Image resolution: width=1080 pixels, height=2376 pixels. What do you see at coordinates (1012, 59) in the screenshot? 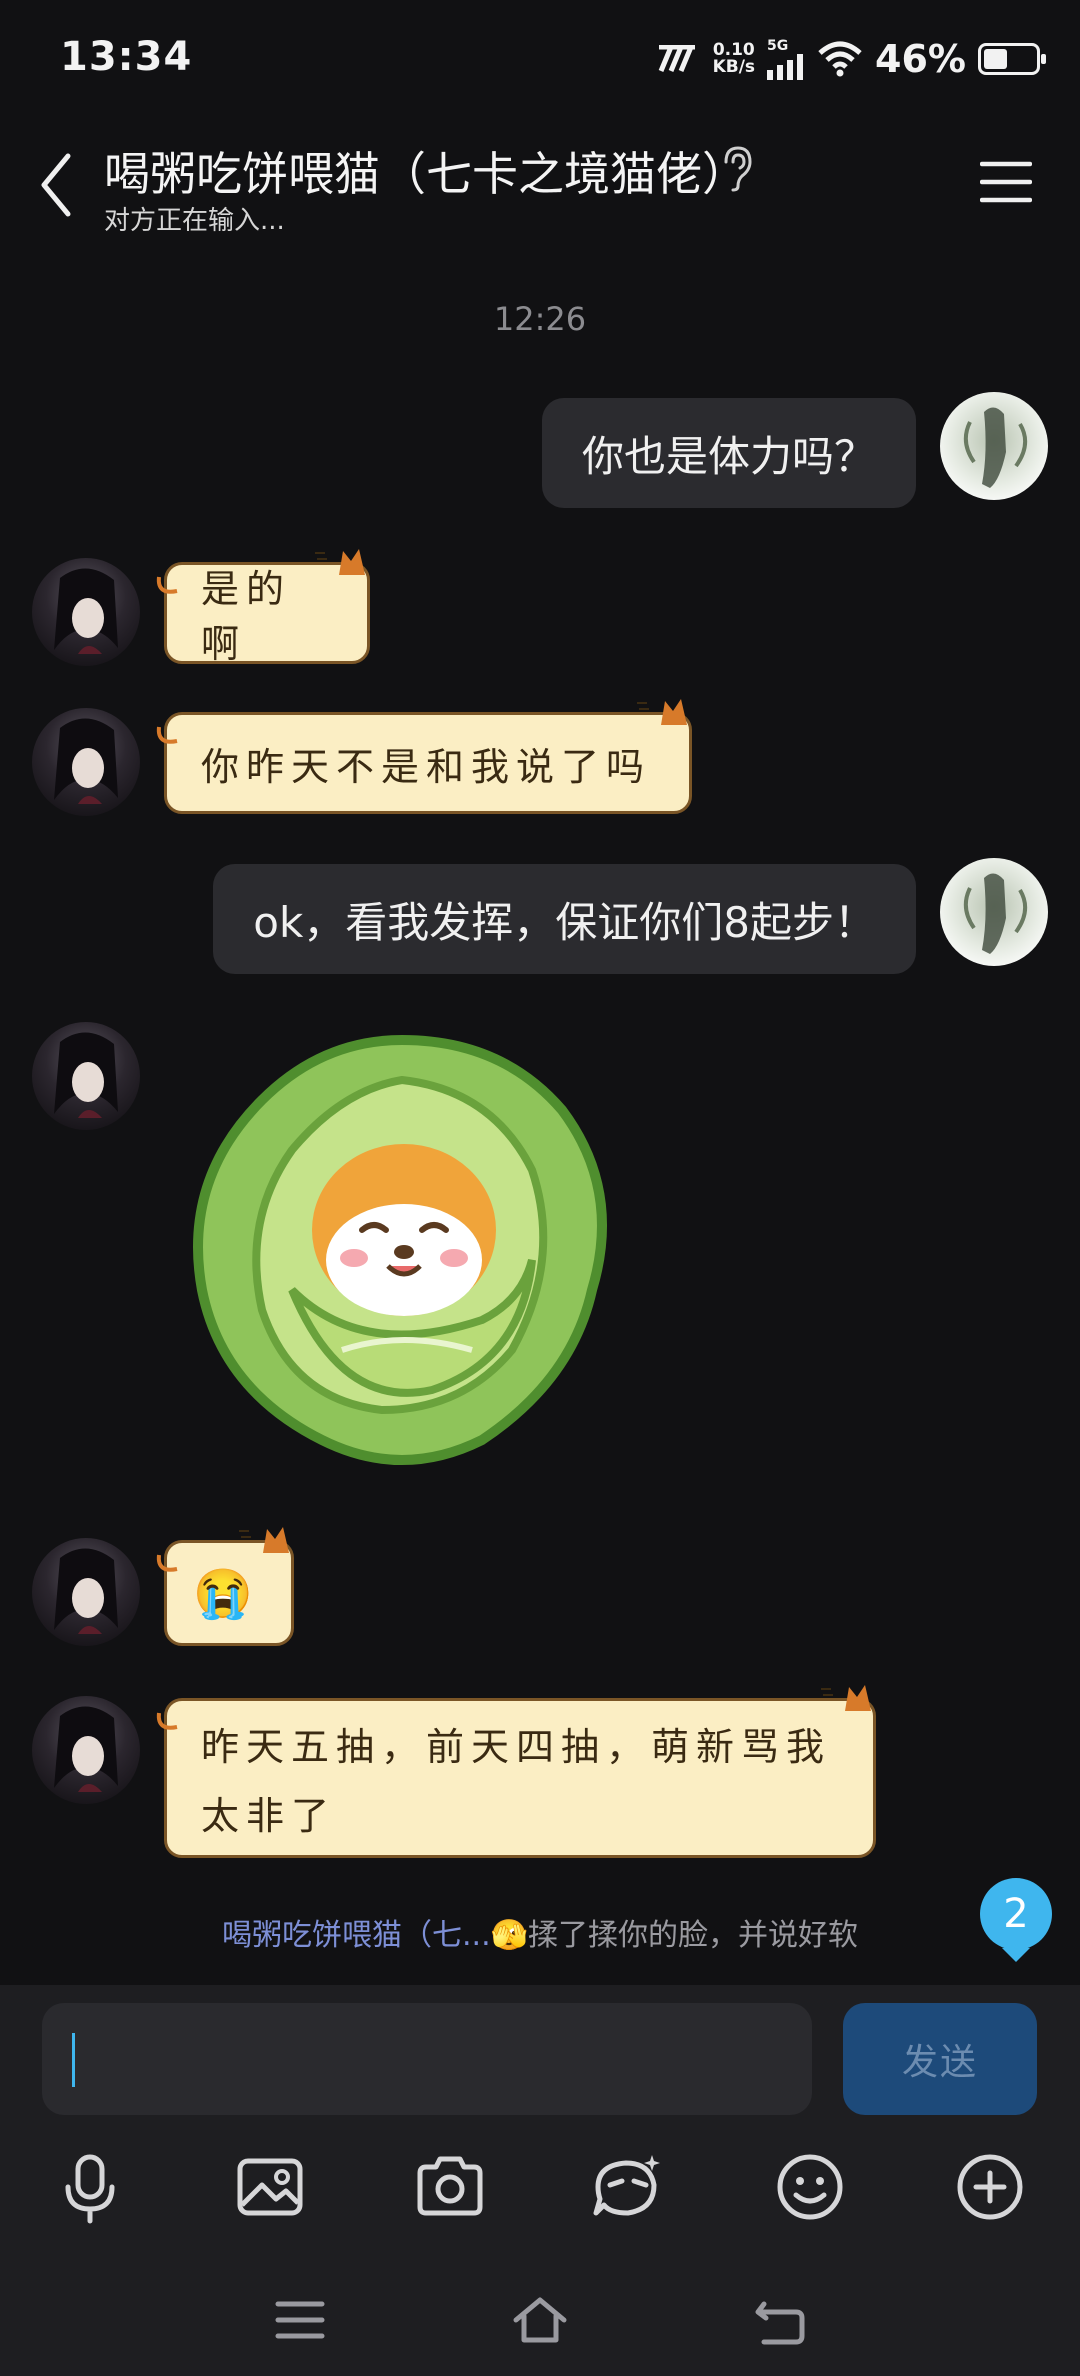
I see `battery-icon` at bounding box center [1012, 59].